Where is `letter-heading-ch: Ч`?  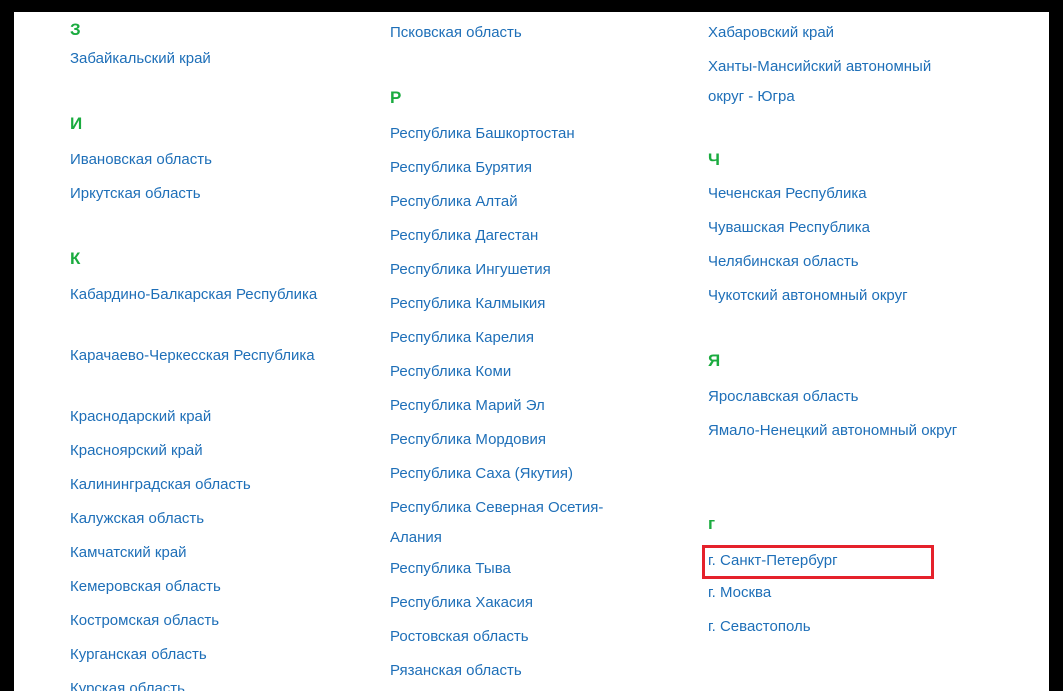 letter-heading-ch: Ч is located at coordinates (714, 159).